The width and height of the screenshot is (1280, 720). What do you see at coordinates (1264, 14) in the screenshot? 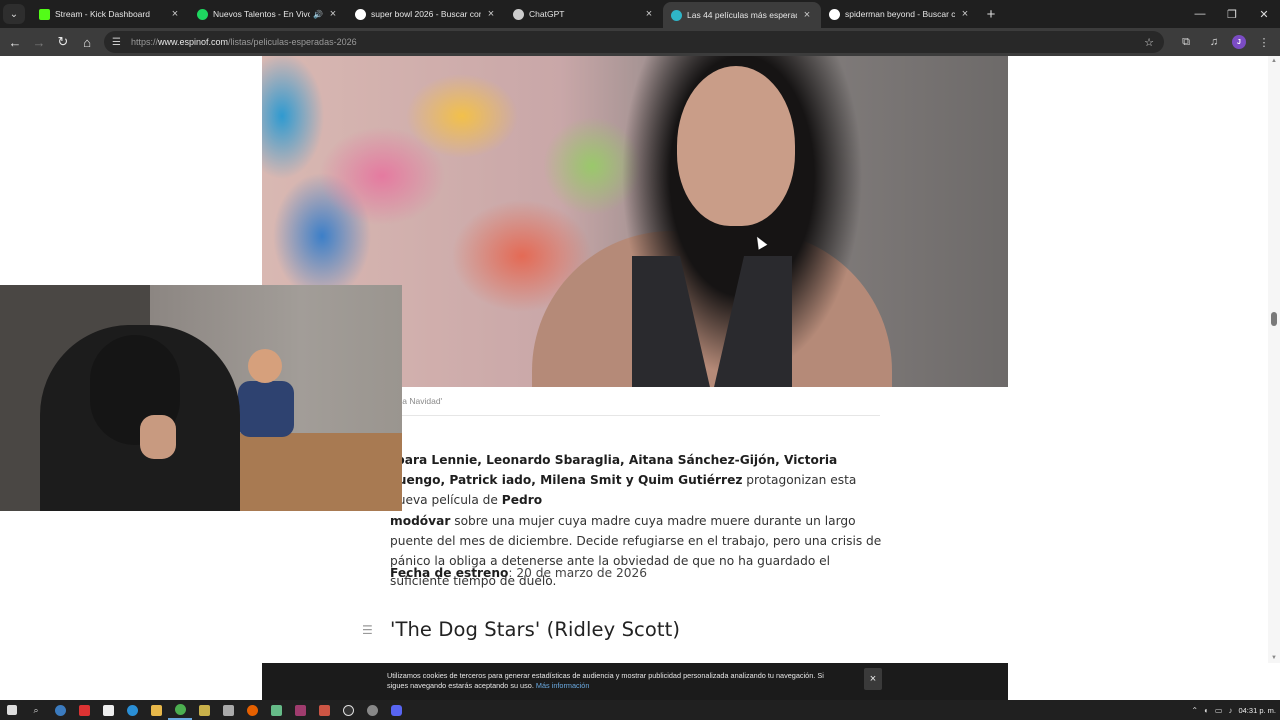
I see `close-window-icon: ✕` at bounding box center [1264, 14].